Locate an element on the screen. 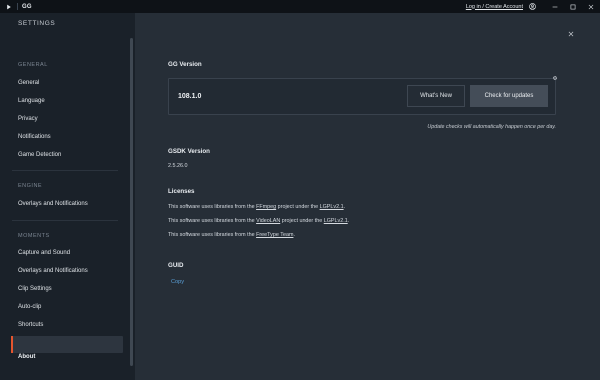 Image resolution: width=600 pixels, height=380 pixels. sidebar-item-engine-overlays: Overlays and Notifications is located at coordinates (53, 204).